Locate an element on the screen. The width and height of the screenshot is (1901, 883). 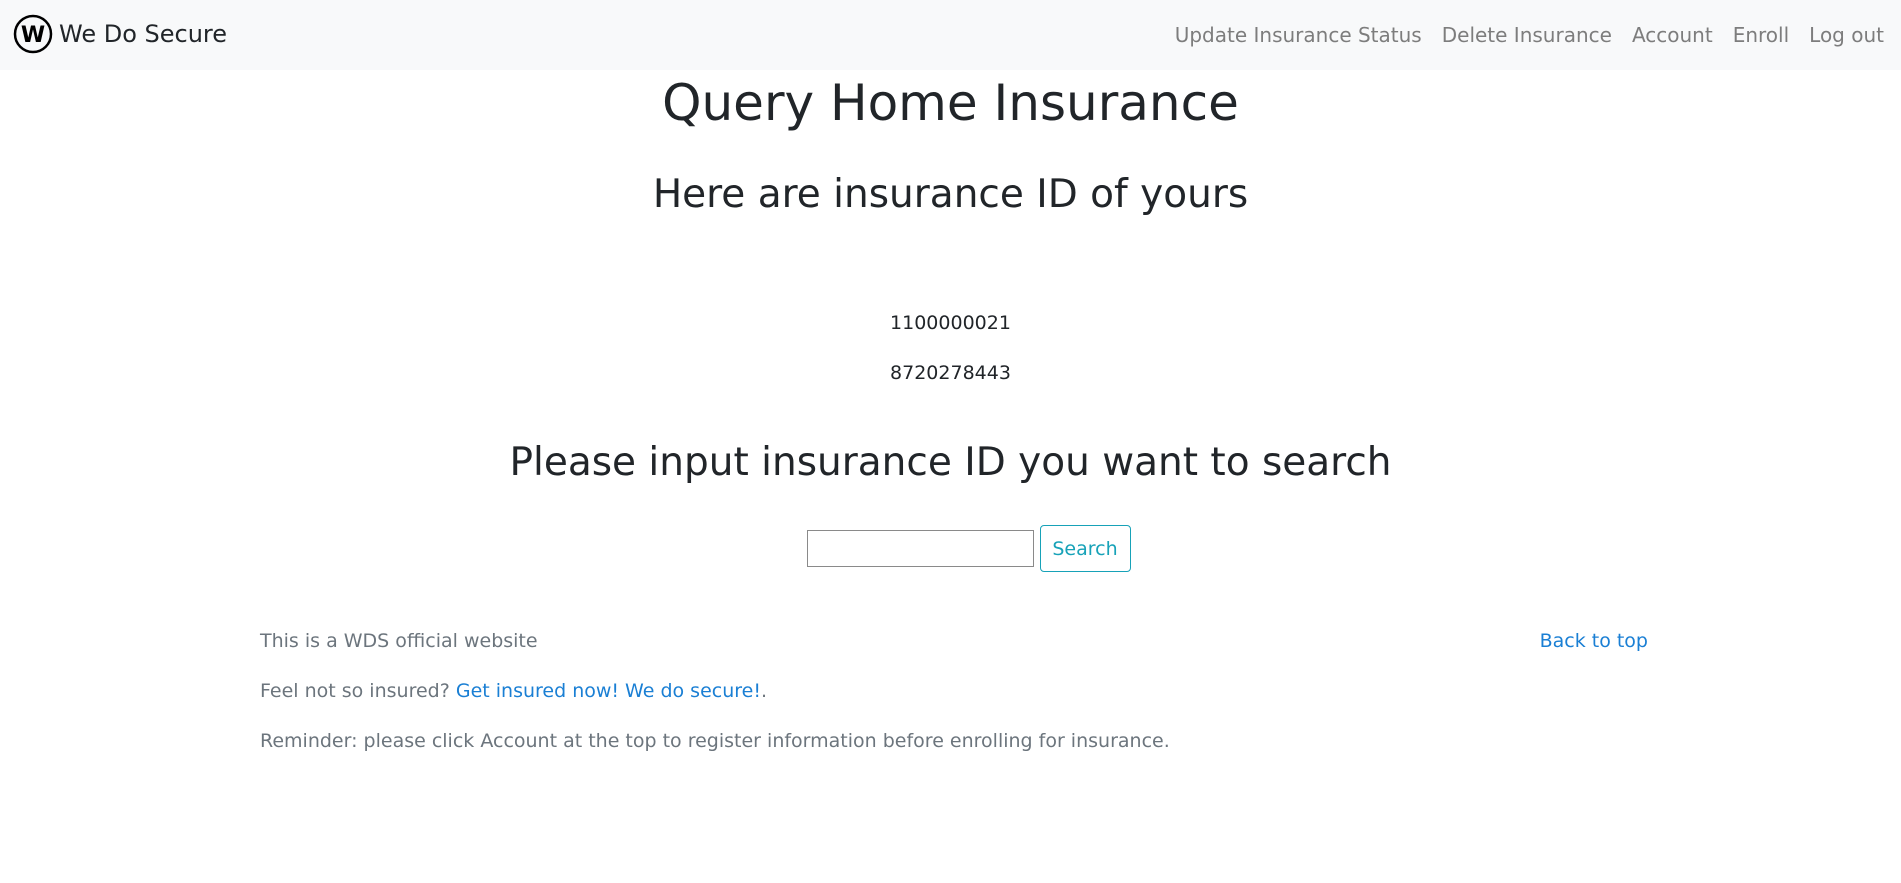
get-insured-link: Get insured now! We do secure! is located at coordinates (608, 691).